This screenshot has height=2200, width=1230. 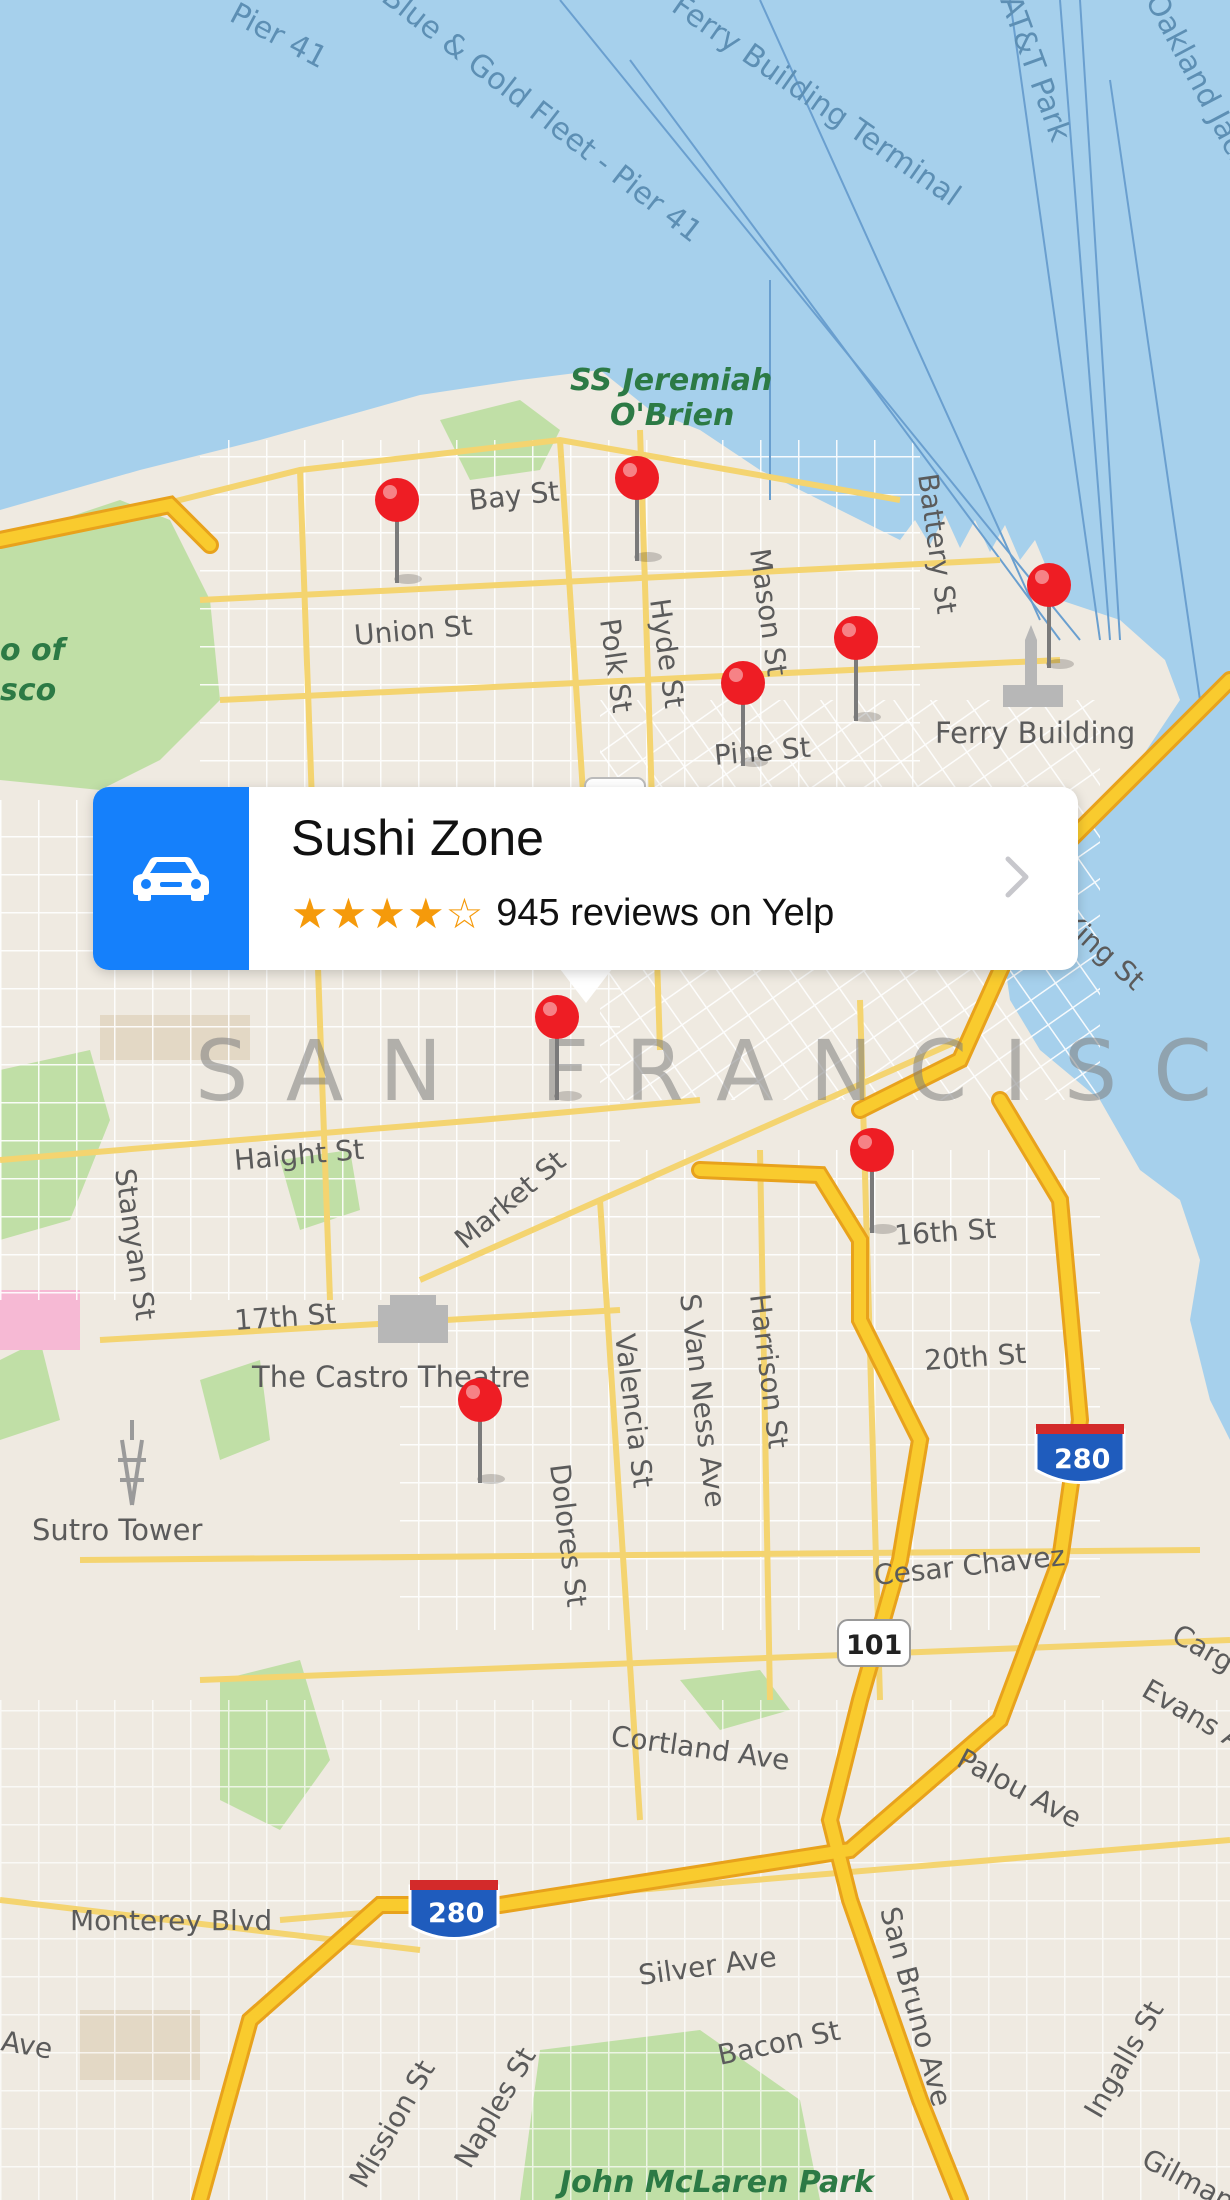 What do you see at coordinates (171, 1920) in the screenshot?
I see `street-label-monterey: Monterey Blvd` at bounding box center [171, 1920].